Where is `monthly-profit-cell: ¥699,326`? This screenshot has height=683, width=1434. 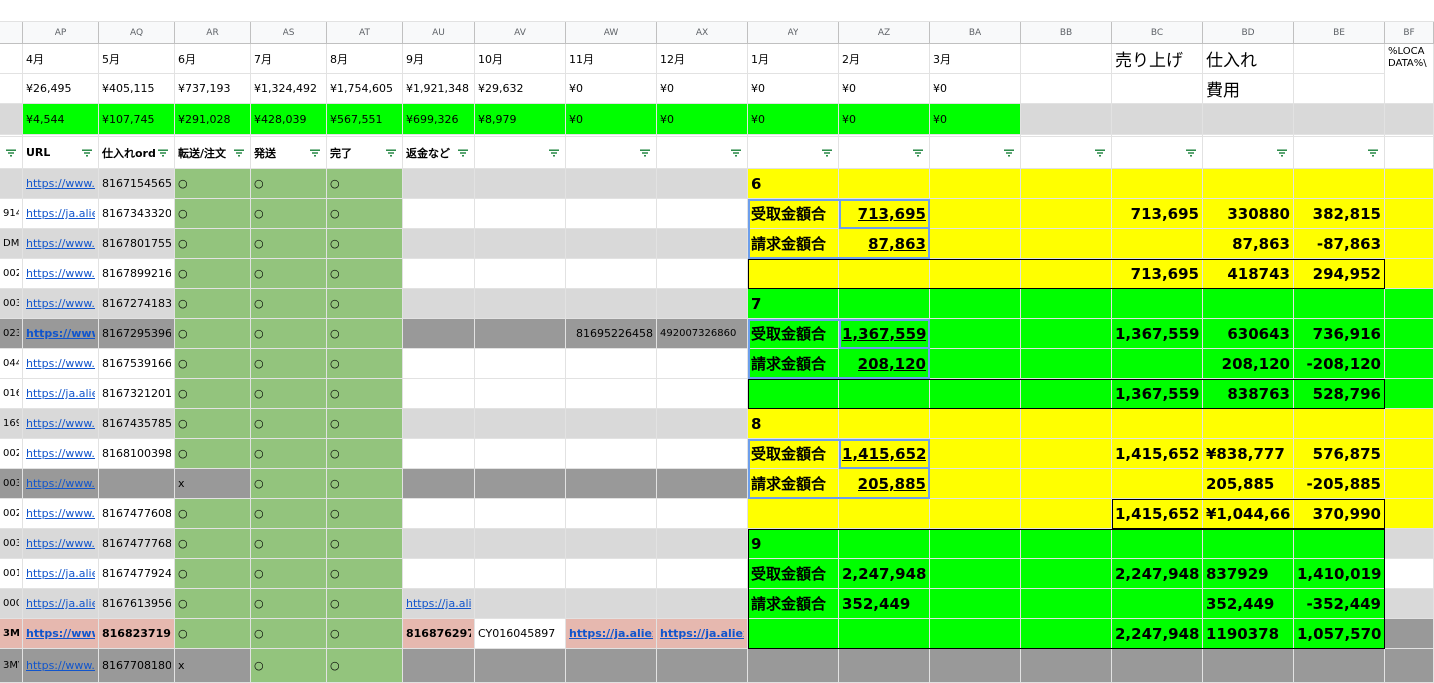 monthly-profit-cell: ¥699,326 is located at coordinates (439, 119).